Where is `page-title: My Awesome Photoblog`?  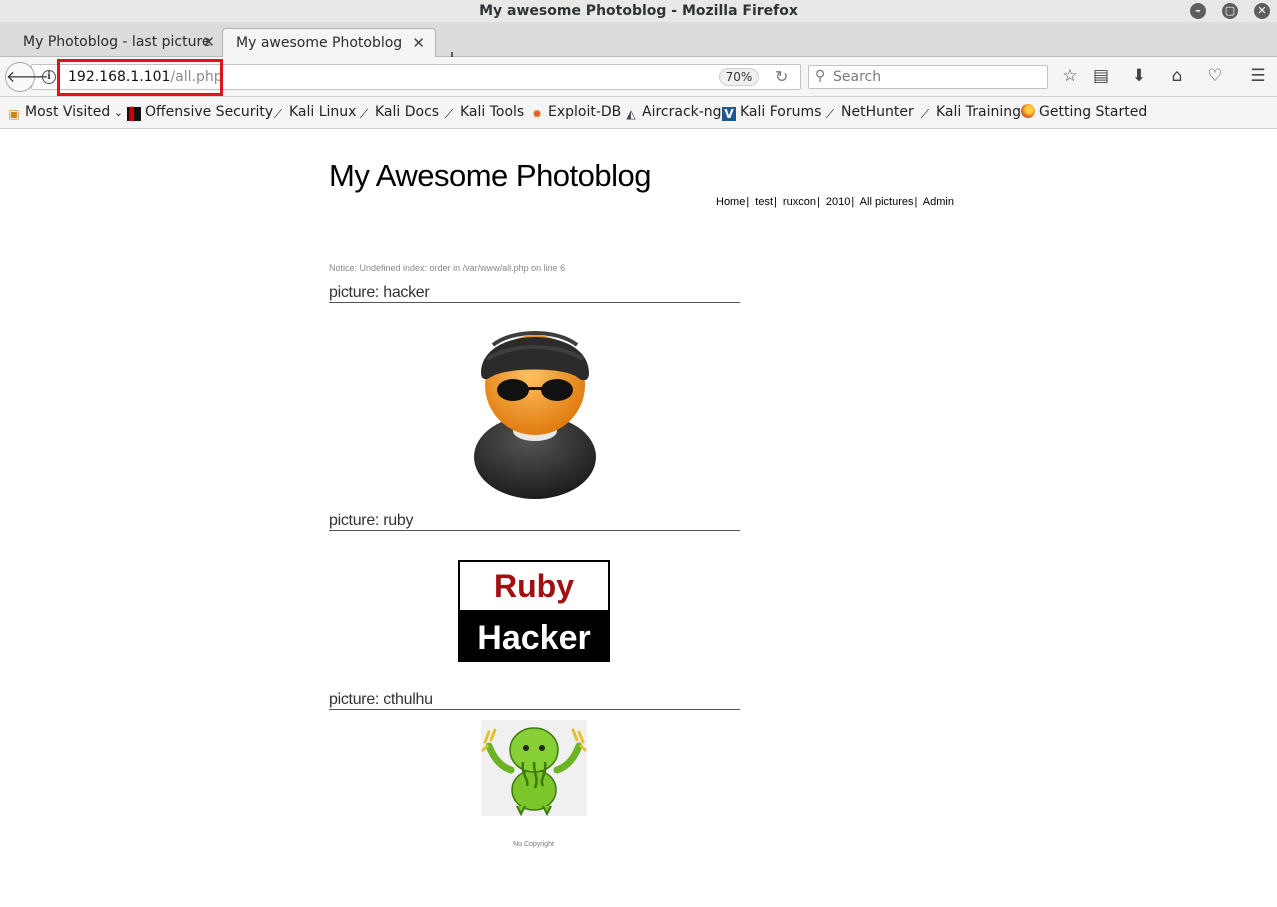 page-title: My Awesome Photoblog is located at coordinates (490, 175).